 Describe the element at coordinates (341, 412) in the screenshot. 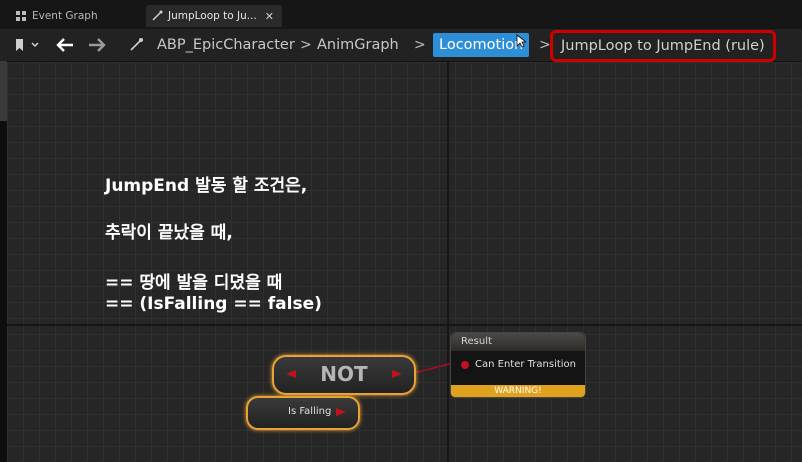

I see `output-pin` at that location.